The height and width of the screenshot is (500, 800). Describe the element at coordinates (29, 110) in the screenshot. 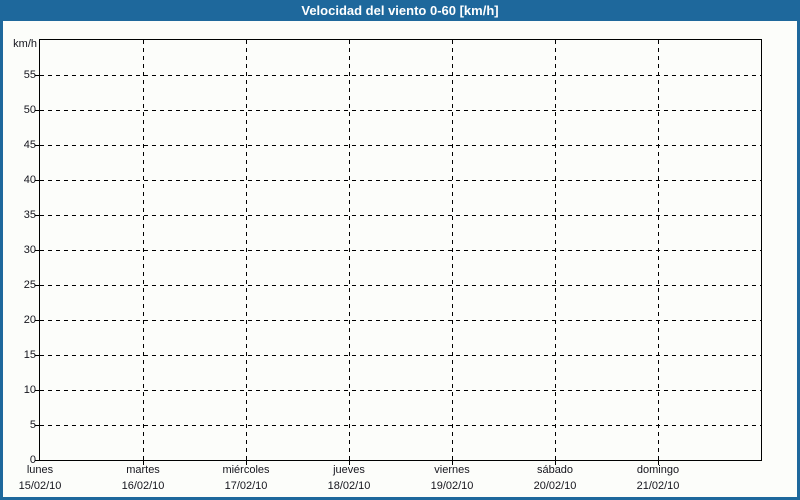

I see `y-tick-label: 50` at that location.